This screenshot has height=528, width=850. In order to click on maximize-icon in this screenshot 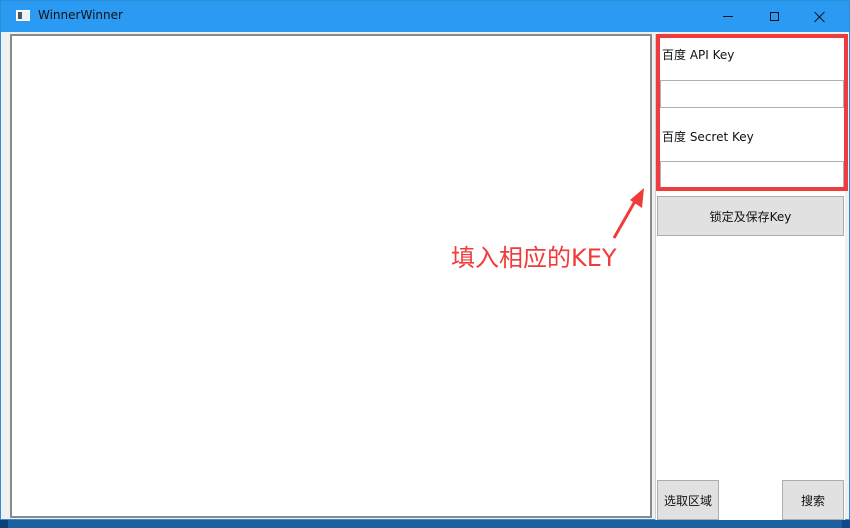, I will do `click(774, 16)`.